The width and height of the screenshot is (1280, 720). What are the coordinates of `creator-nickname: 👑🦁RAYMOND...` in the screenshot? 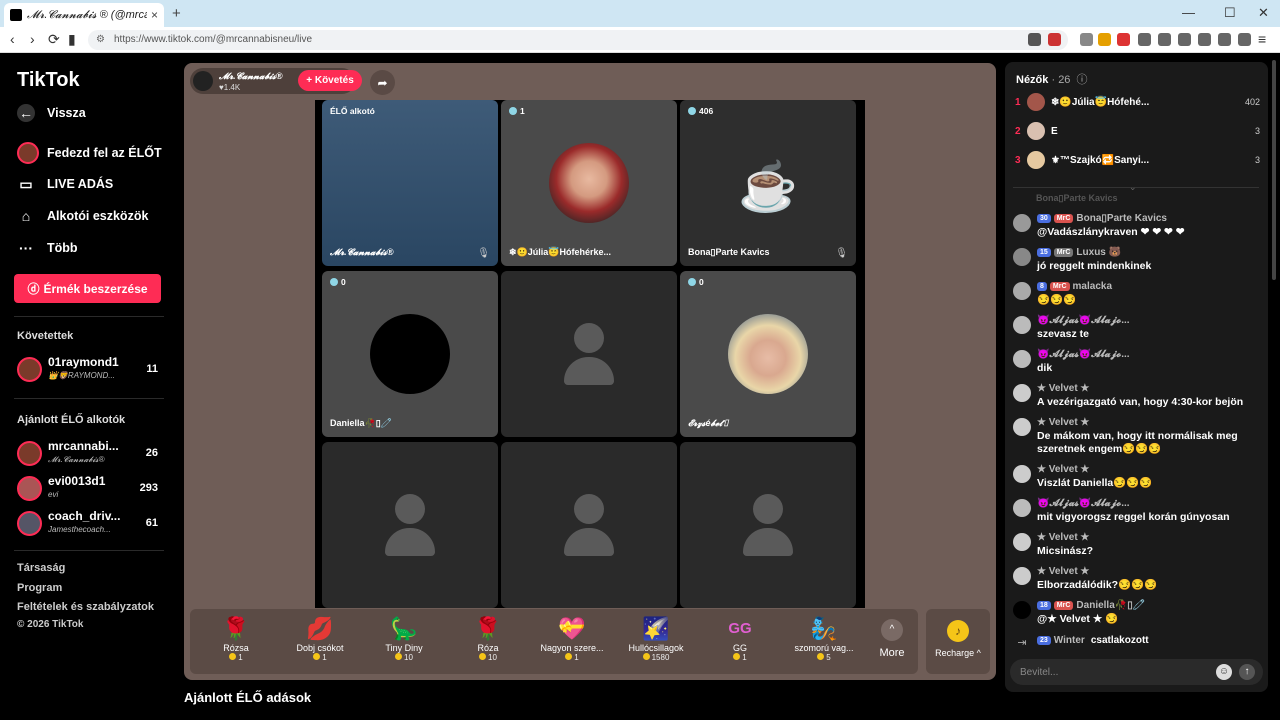 It's located at (81, 375).